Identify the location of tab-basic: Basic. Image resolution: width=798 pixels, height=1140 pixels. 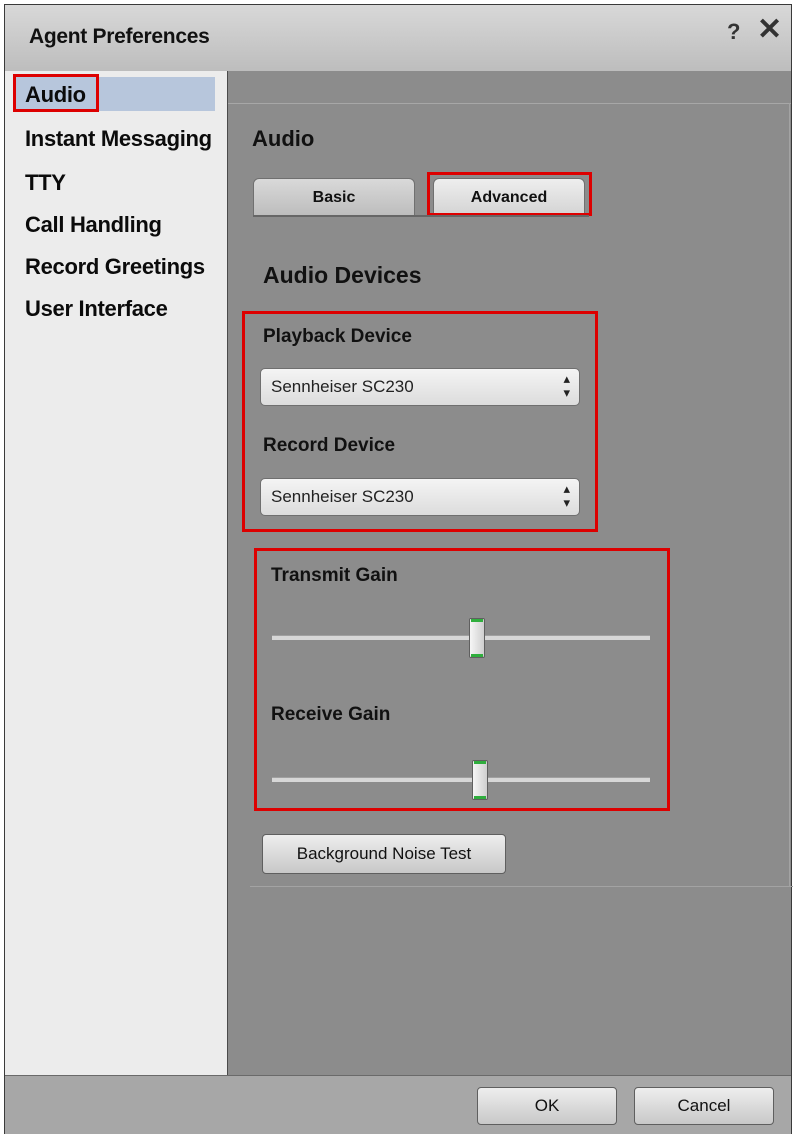
(334, 197).